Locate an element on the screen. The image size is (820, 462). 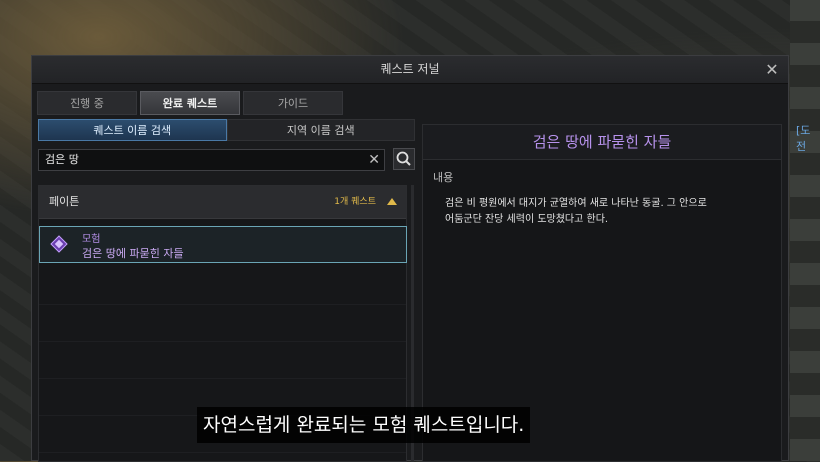
window-titlebar: 퀘스트 저널 ✕ is located at coordinates (410, 70).